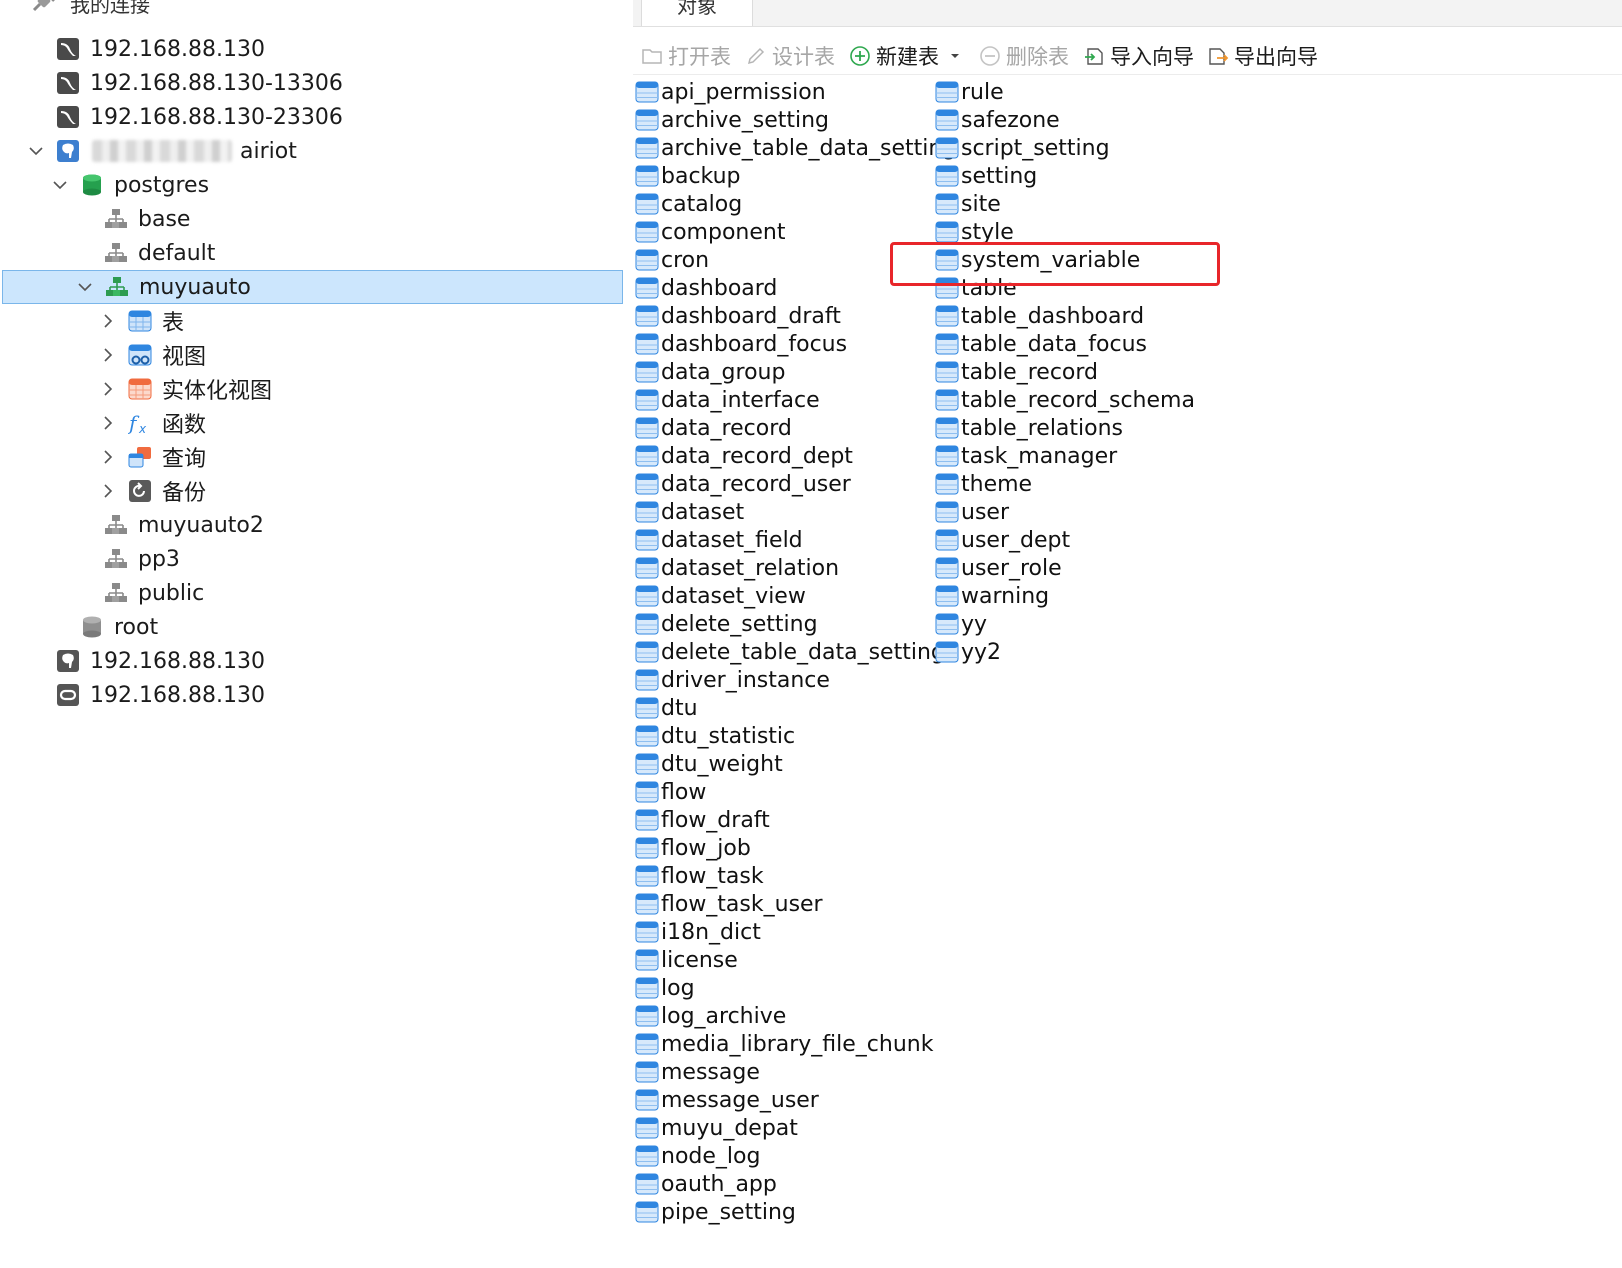 The height and width of the screenshot is (1268, 1622). Describe the element at coordinates (670, 792) in the screenshot. I see `table-item: flow` at that location.